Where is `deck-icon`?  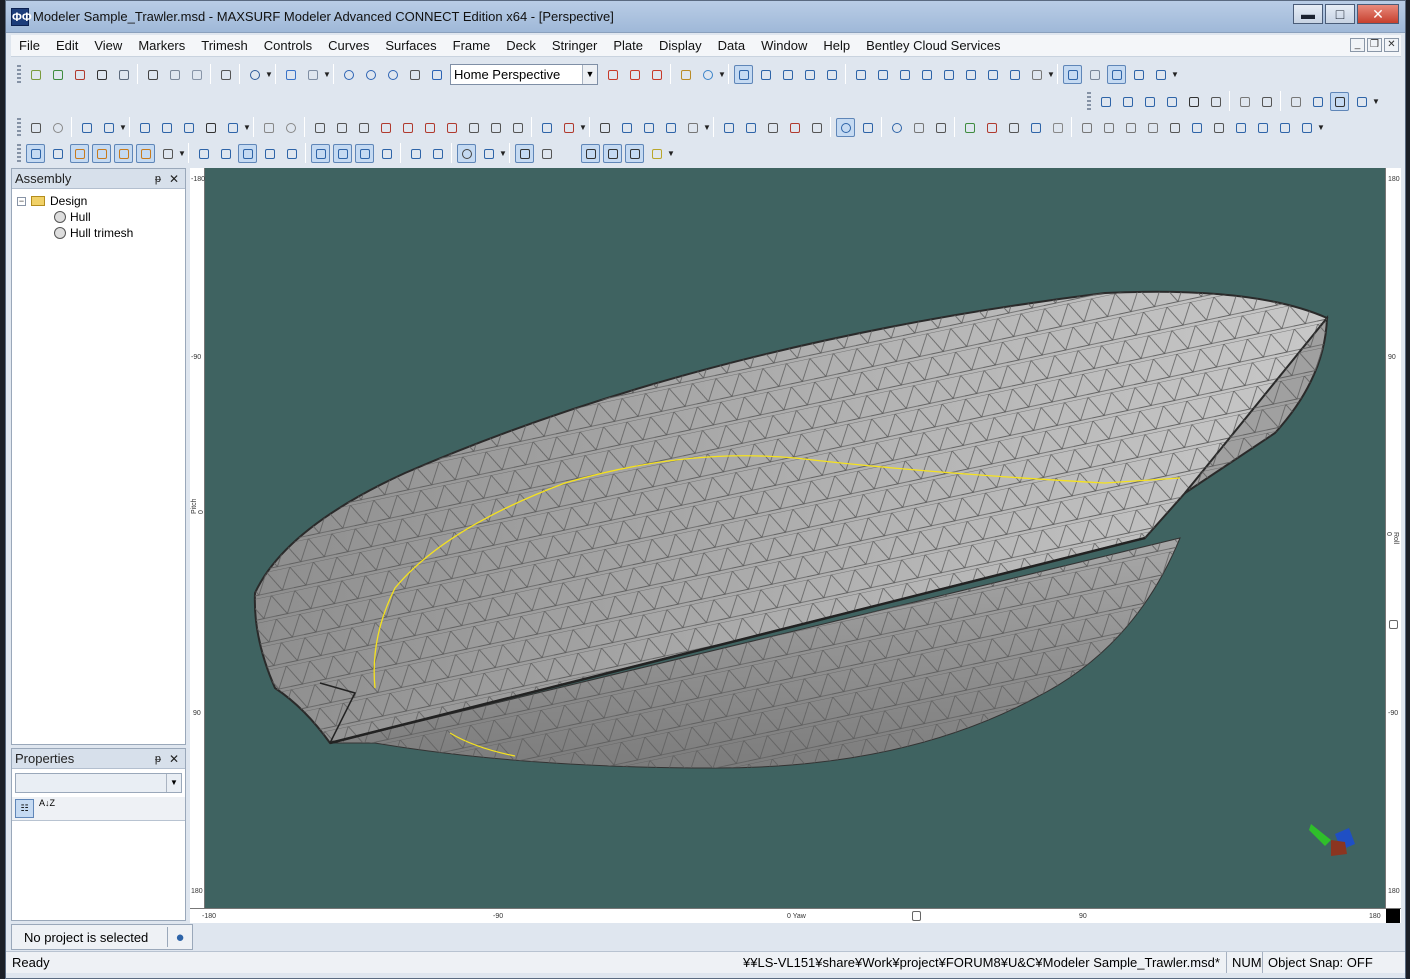
deck-icon is located at coordinates (634, 153).